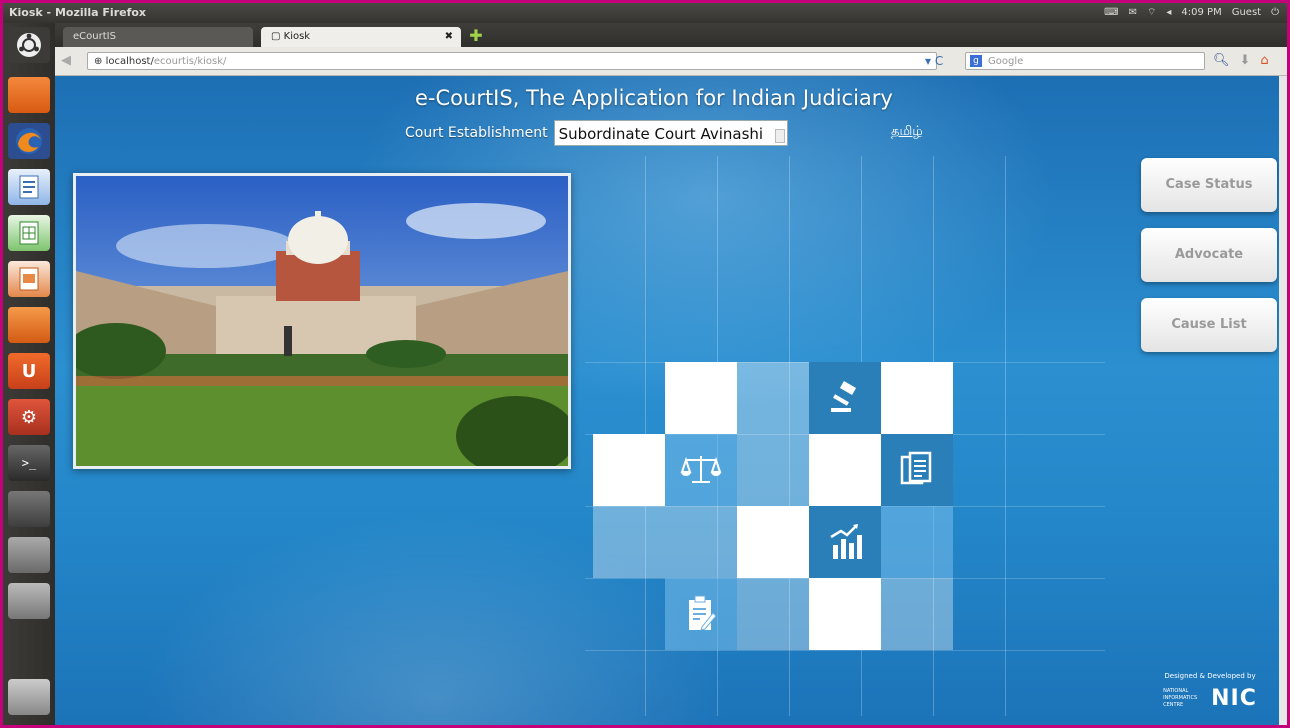 This screenshot has width=1290, height=728. What do you see at coordinates (779, 136) in the screenshot?
I see `chevron-down-icon` at bounding box center [779, 136].